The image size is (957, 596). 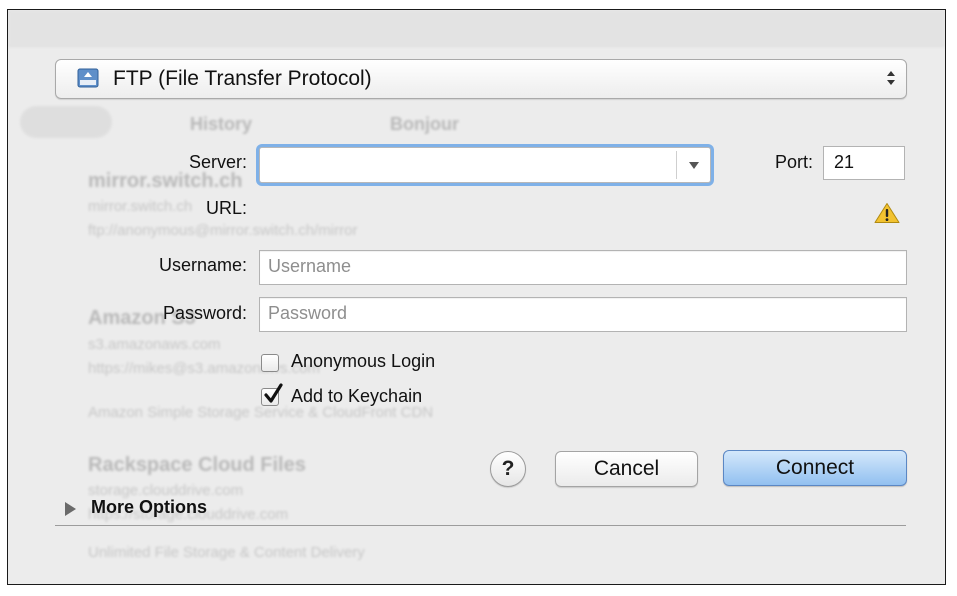 What do you see at coordinates (481, 79) in the screenshot?
I see `protocol-popup: FTP (File Transfer Protocol)` at bounding box center [481, 79].